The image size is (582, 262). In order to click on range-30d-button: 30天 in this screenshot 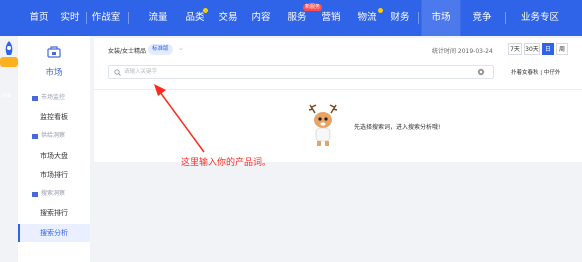, I will do `click(532, 49)`.